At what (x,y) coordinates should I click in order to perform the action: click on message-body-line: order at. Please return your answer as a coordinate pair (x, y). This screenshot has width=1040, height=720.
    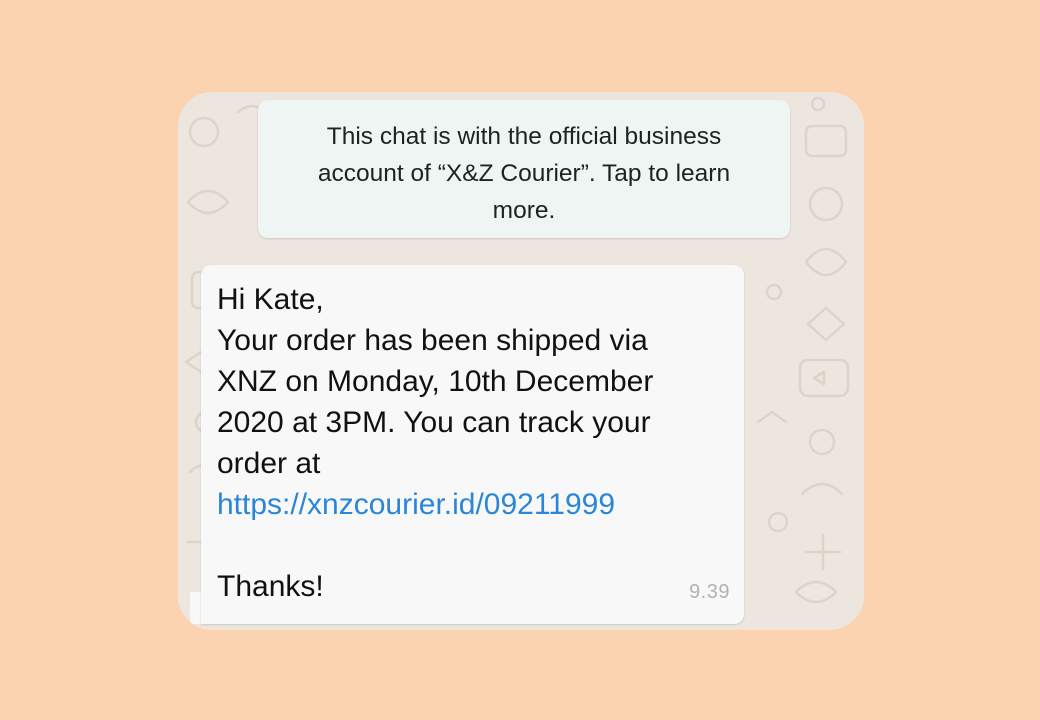
    Looking at the image, I should click on (269, 463).